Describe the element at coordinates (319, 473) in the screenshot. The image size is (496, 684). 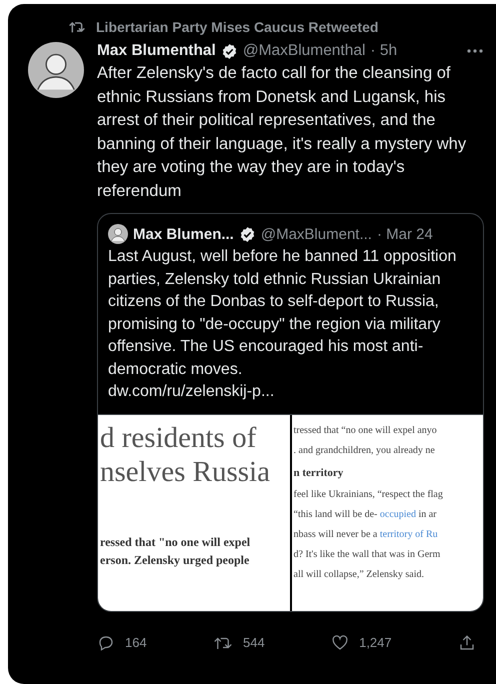
I see `article-text-line: n territory` at that location.